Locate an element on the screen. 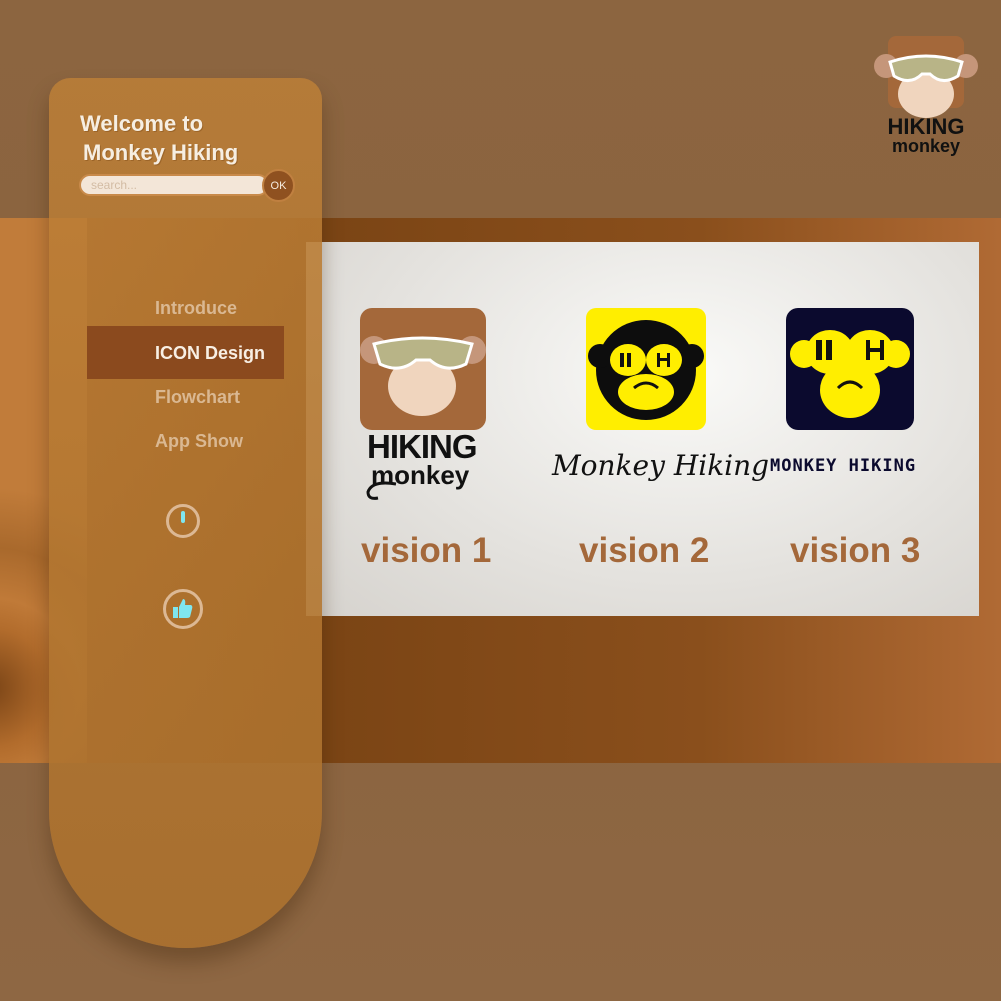  brand-logo-line2: monkey is located at coordinates (926, 146).